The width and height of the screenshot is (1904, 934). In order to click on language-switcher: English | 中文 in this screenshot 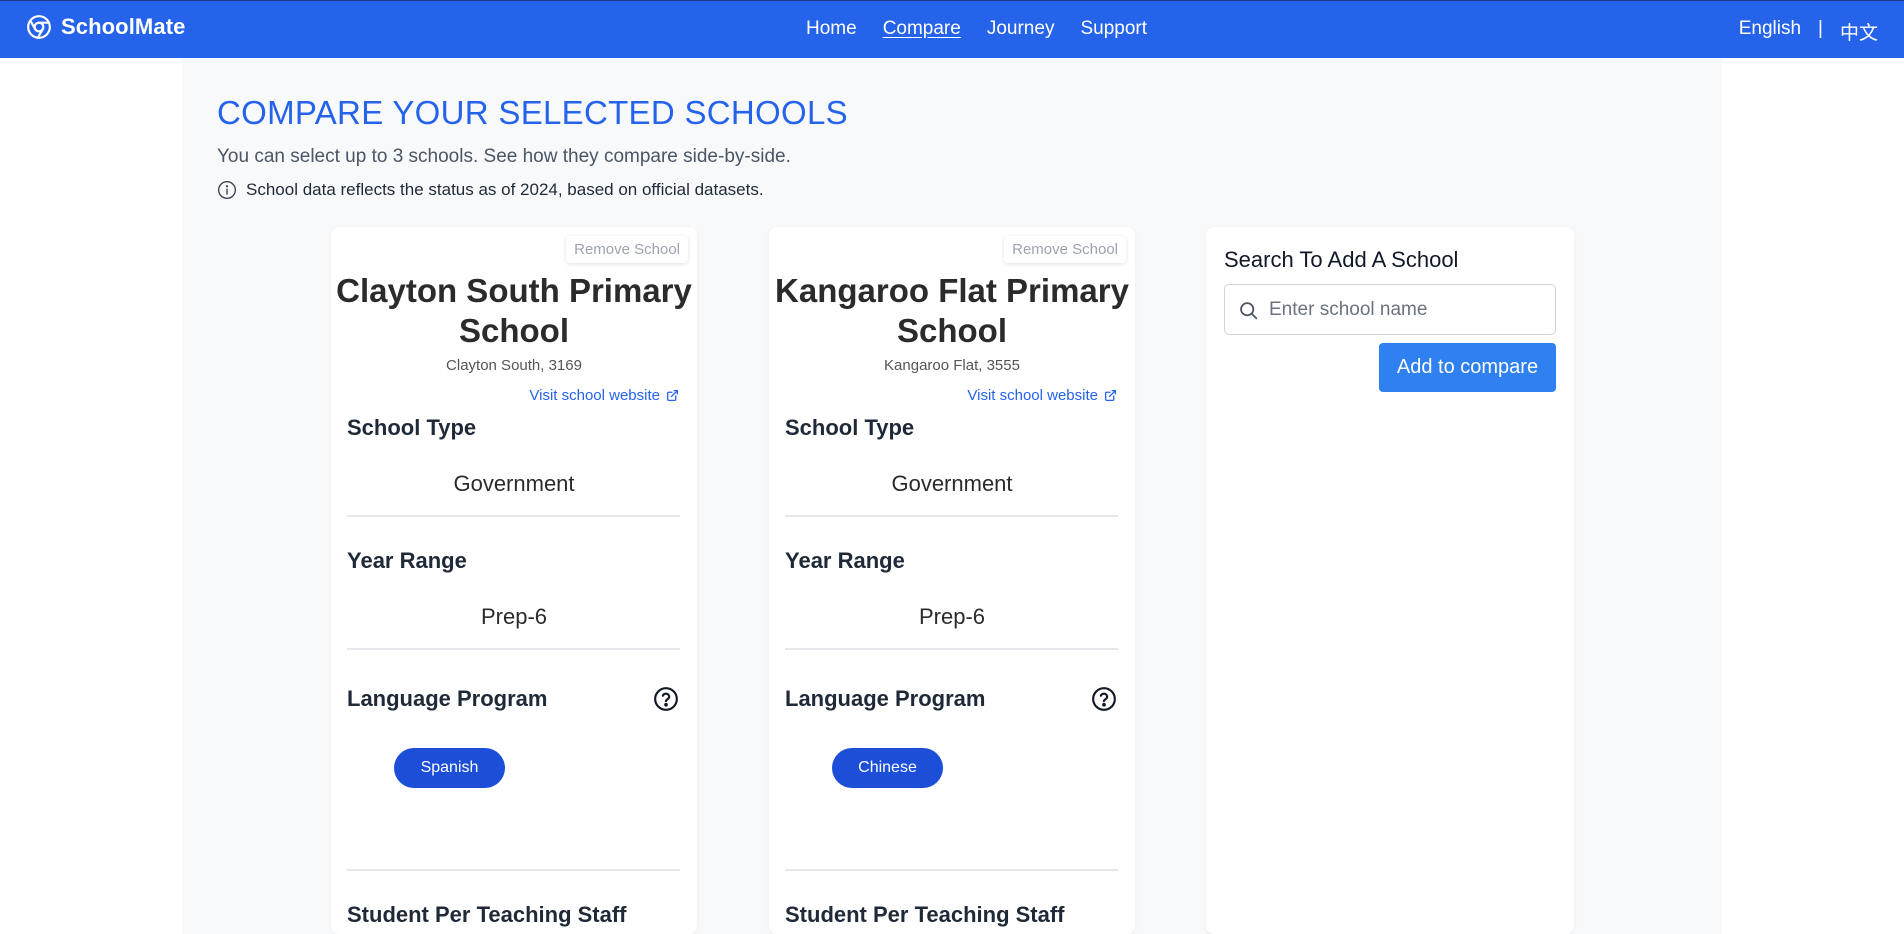, I will do `click(1808, 31)`.